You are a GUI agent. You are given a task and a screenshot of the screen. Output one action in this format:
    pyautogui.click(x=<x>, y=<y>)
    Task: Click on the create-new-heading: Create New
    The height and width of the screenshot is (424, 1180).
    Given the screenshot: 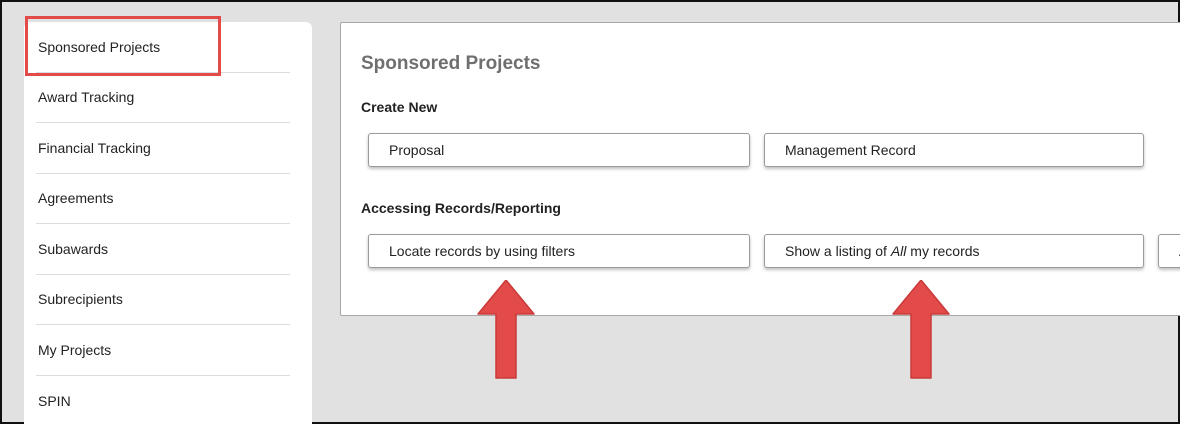 What is the action you would take?
    pyautogui.click(x=399, y=107)
    